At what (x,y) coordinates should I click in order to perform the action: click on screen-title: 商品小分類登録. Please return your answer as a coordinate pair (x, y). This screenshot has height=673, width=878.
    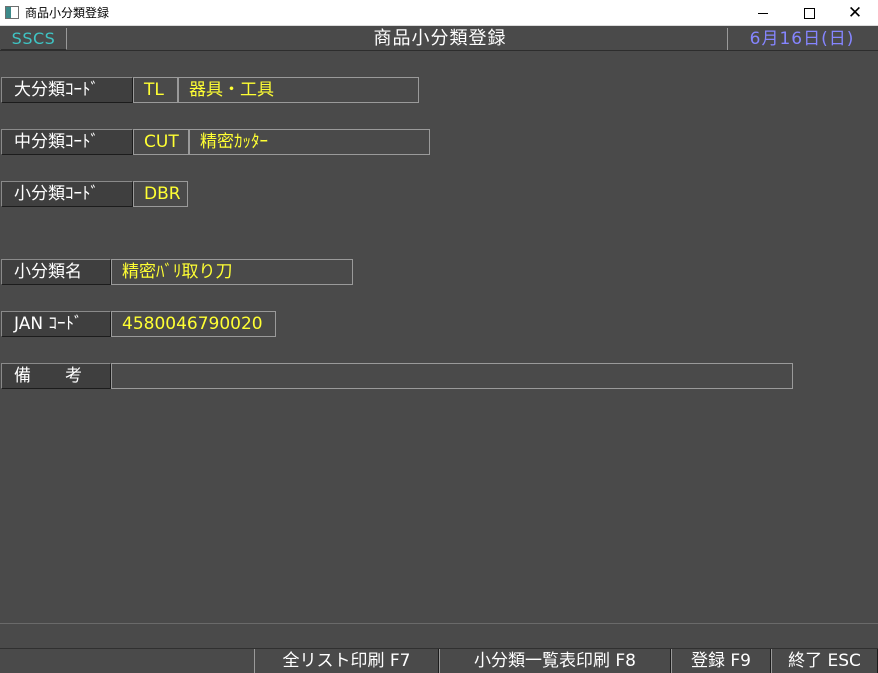
    Looking at the image, I should click on (440, 38).